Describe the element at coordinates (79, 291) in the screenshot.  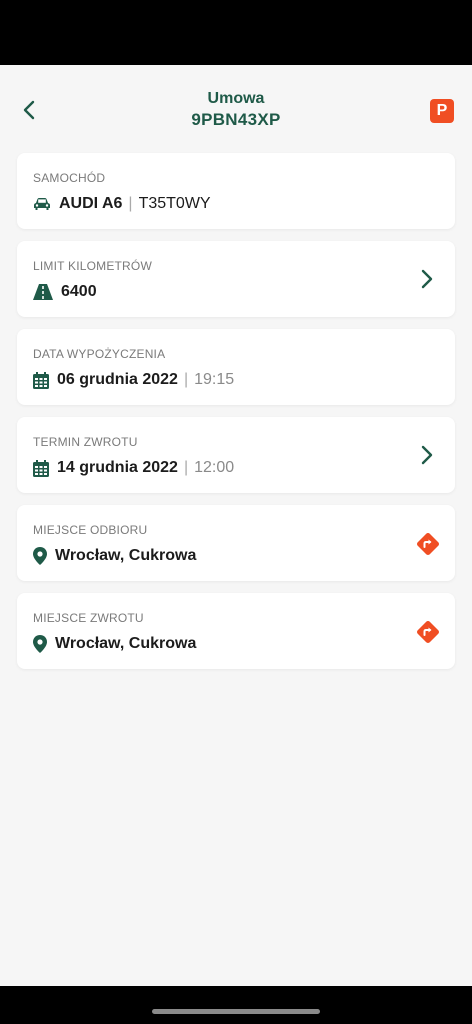
I see `km-limit-value: 6400` at that location.